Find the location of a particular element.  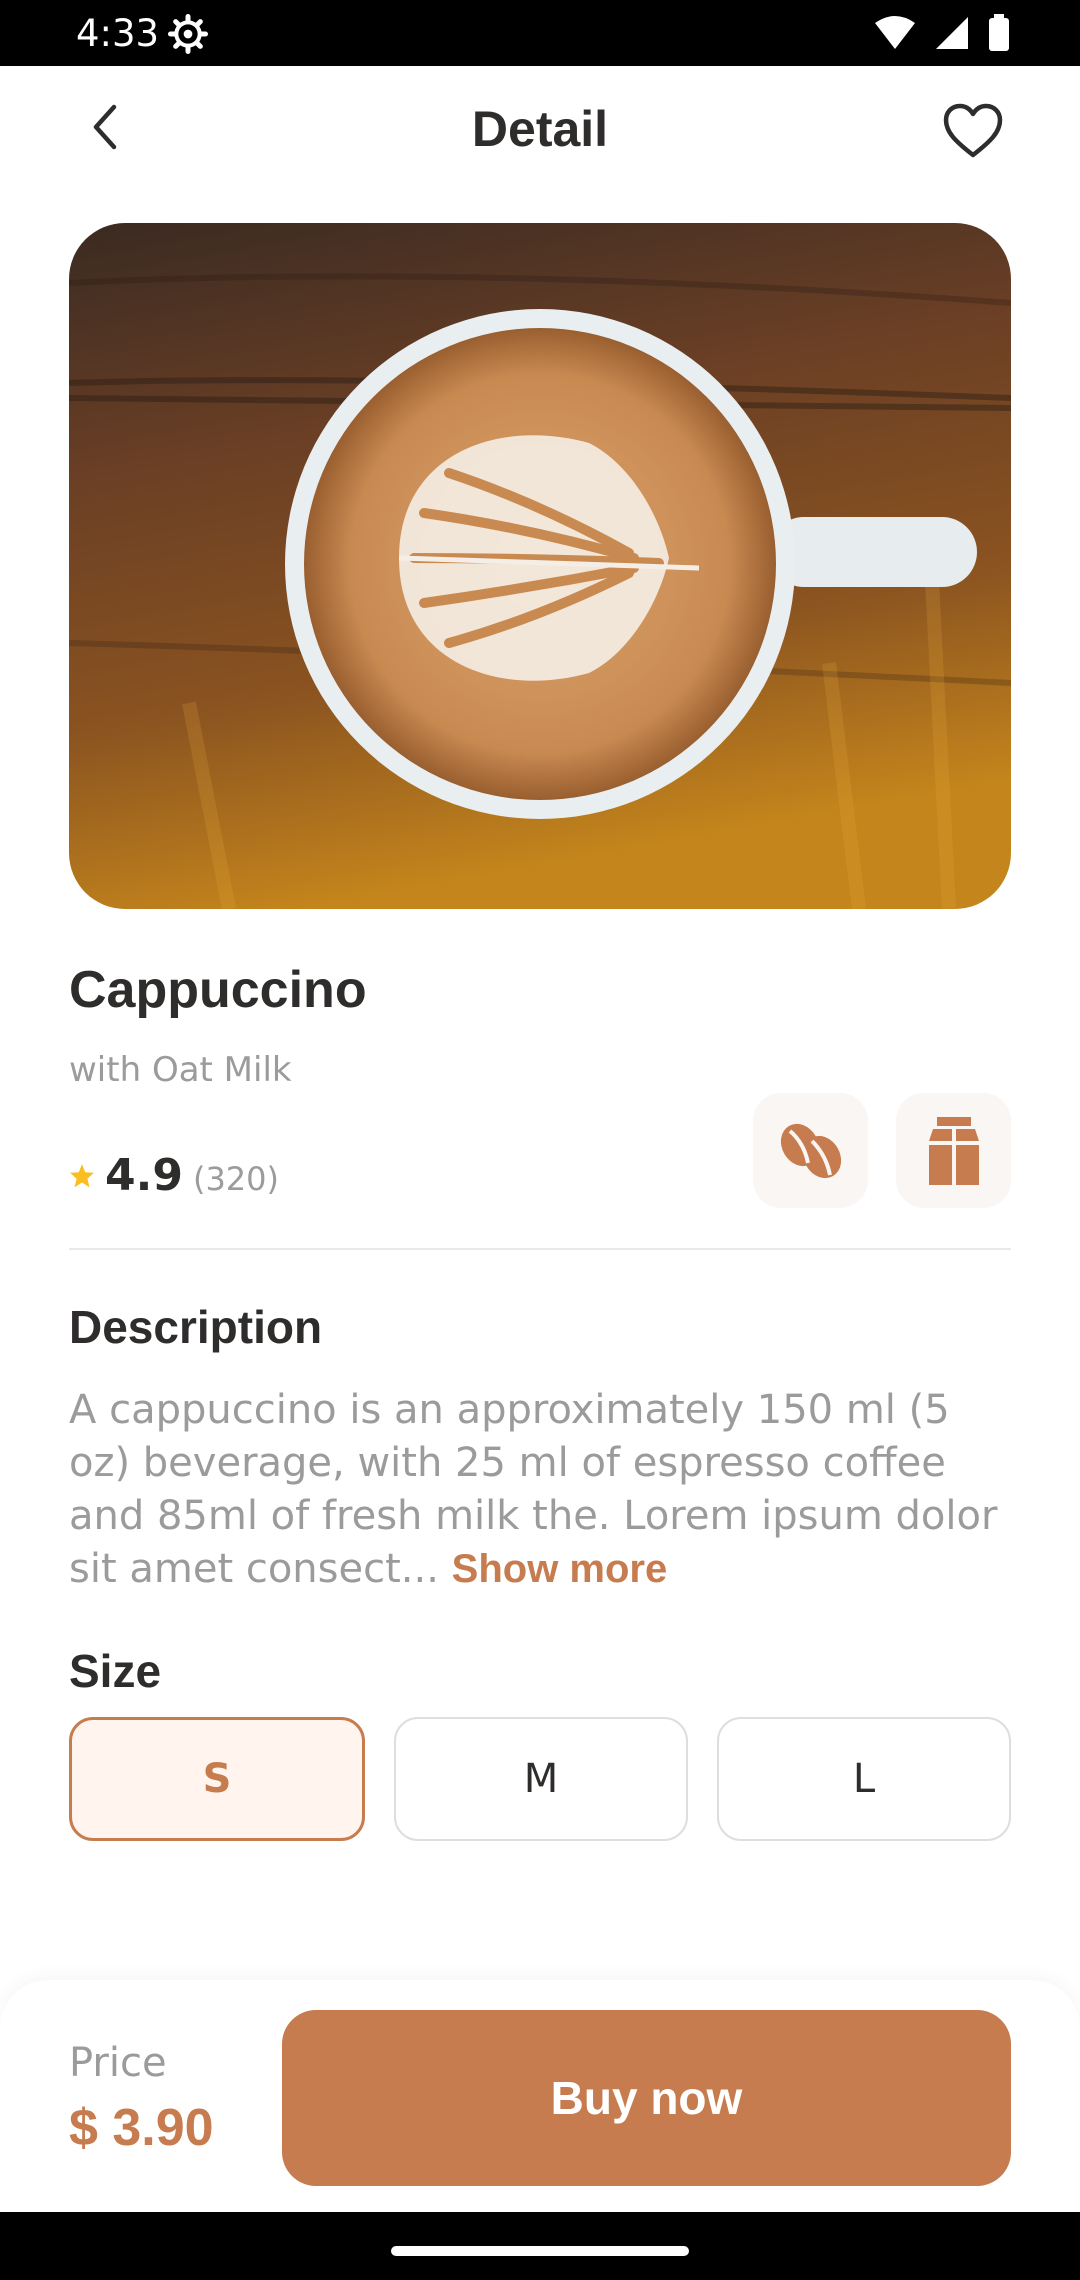

rating-count: (320) is located at coordinates (235, 1179).